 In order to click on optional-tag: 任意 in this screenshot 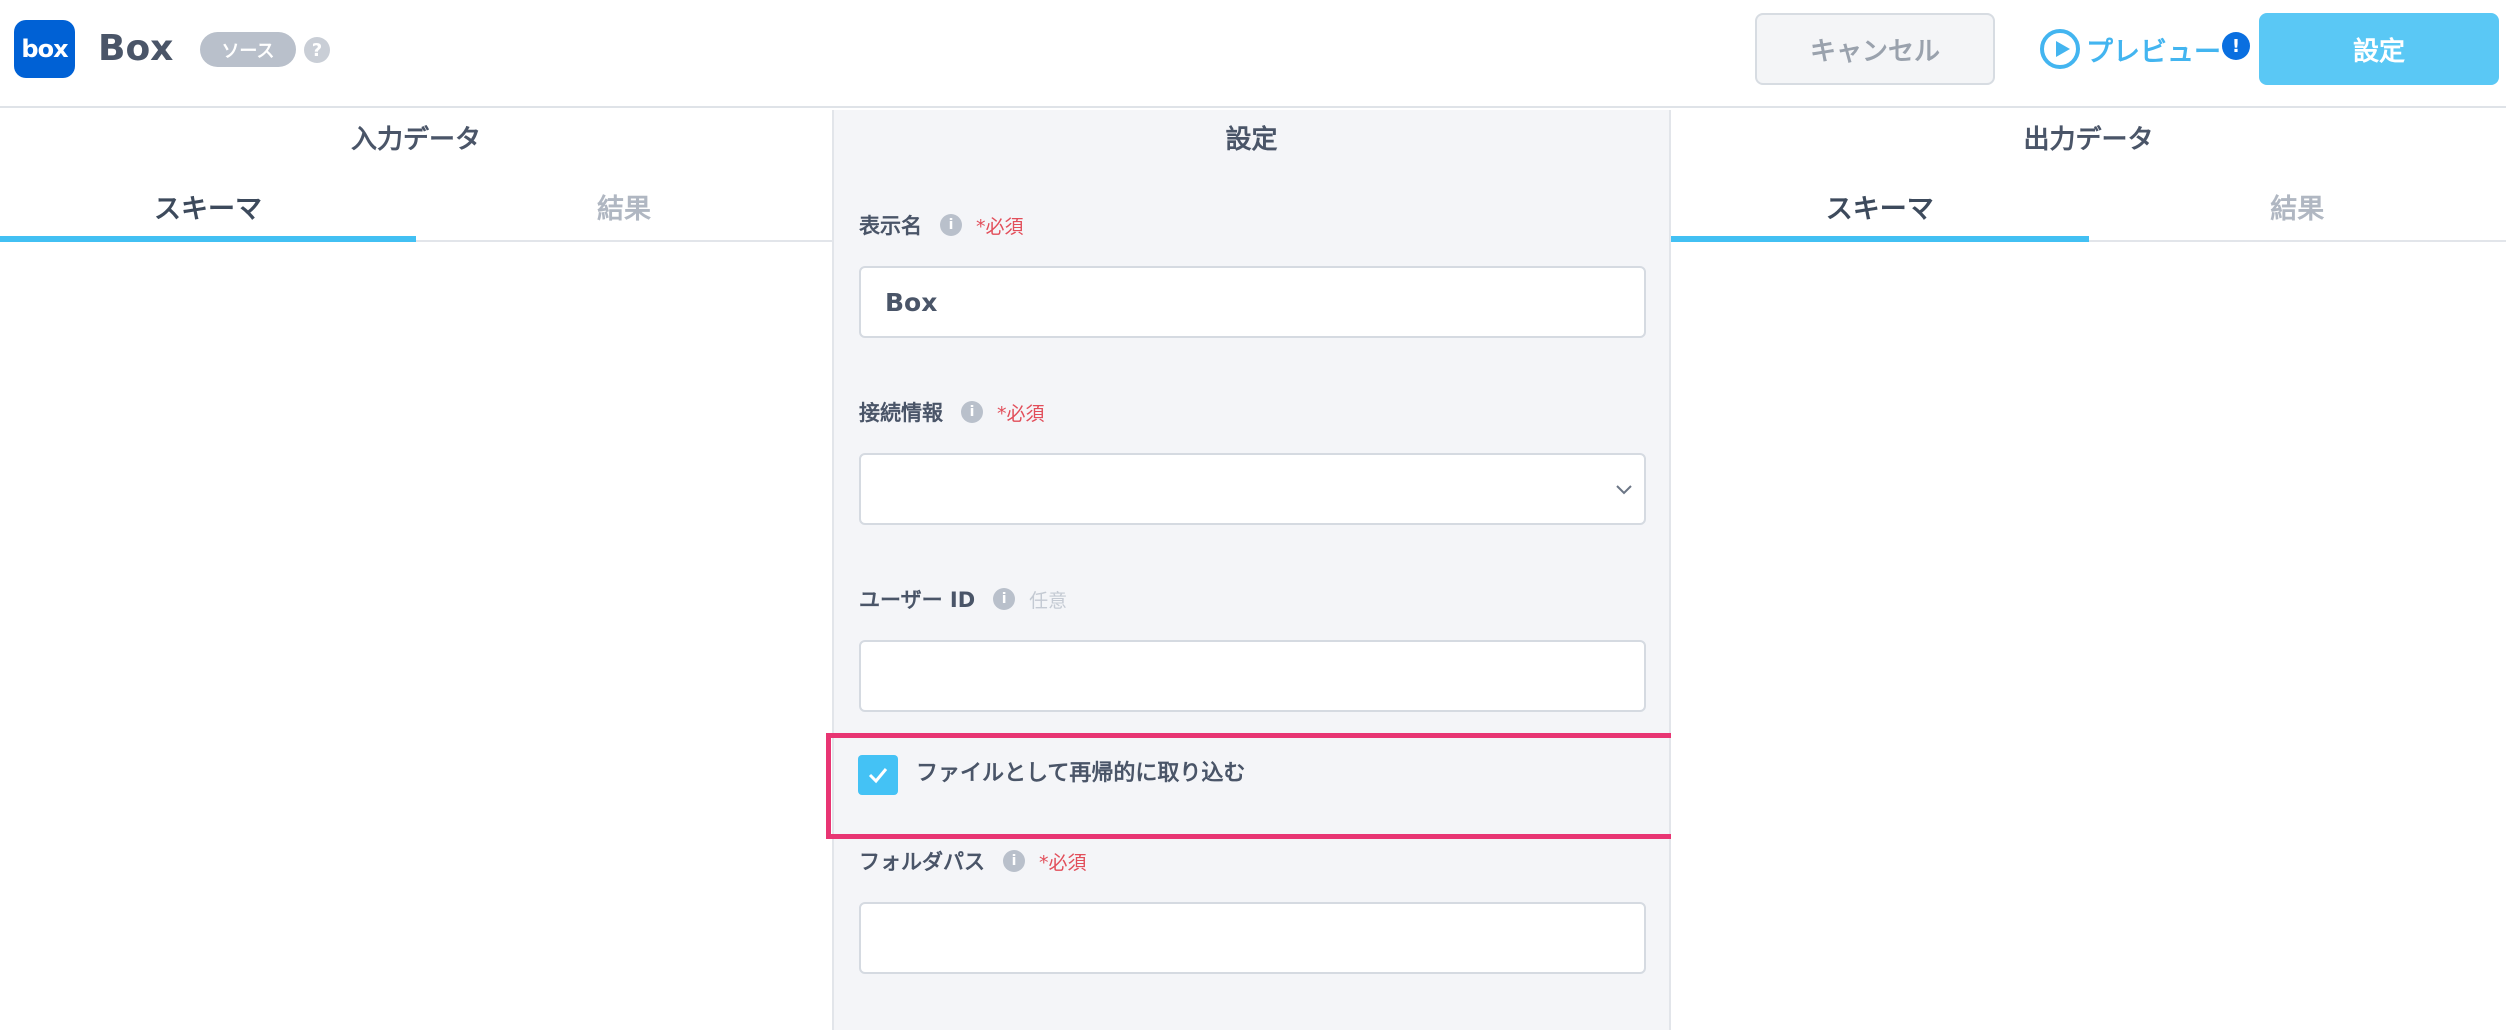, I will do `click(1048, 600)`.